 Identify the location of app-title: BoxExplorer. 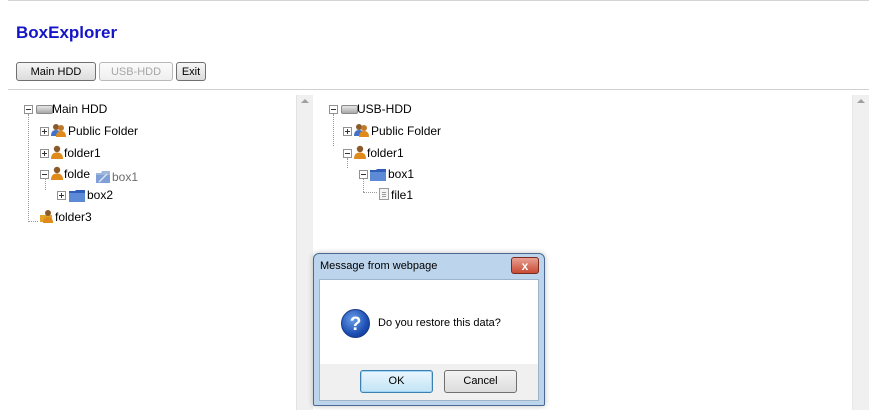
(67, 32).